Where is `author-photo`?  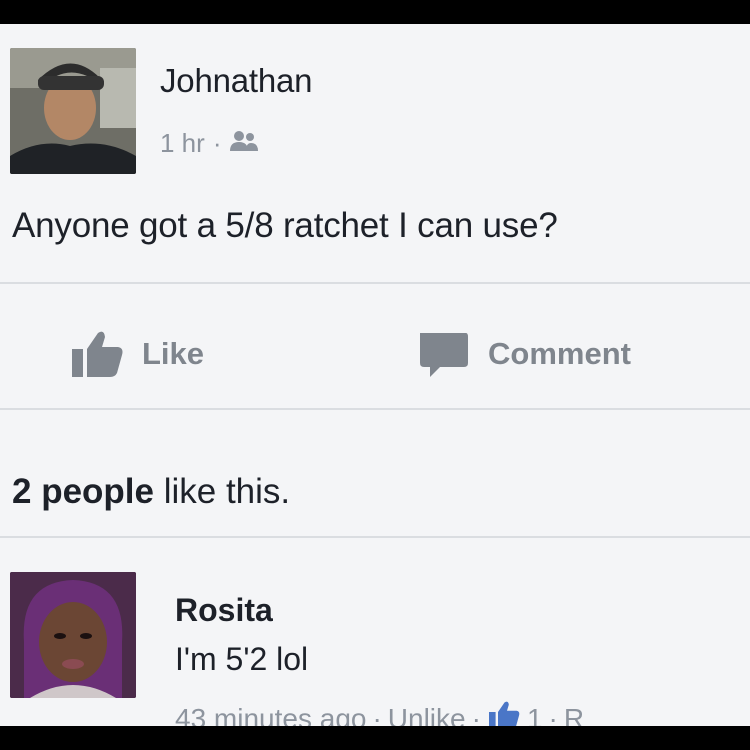 author-photo is located at coordinates (73, 111).